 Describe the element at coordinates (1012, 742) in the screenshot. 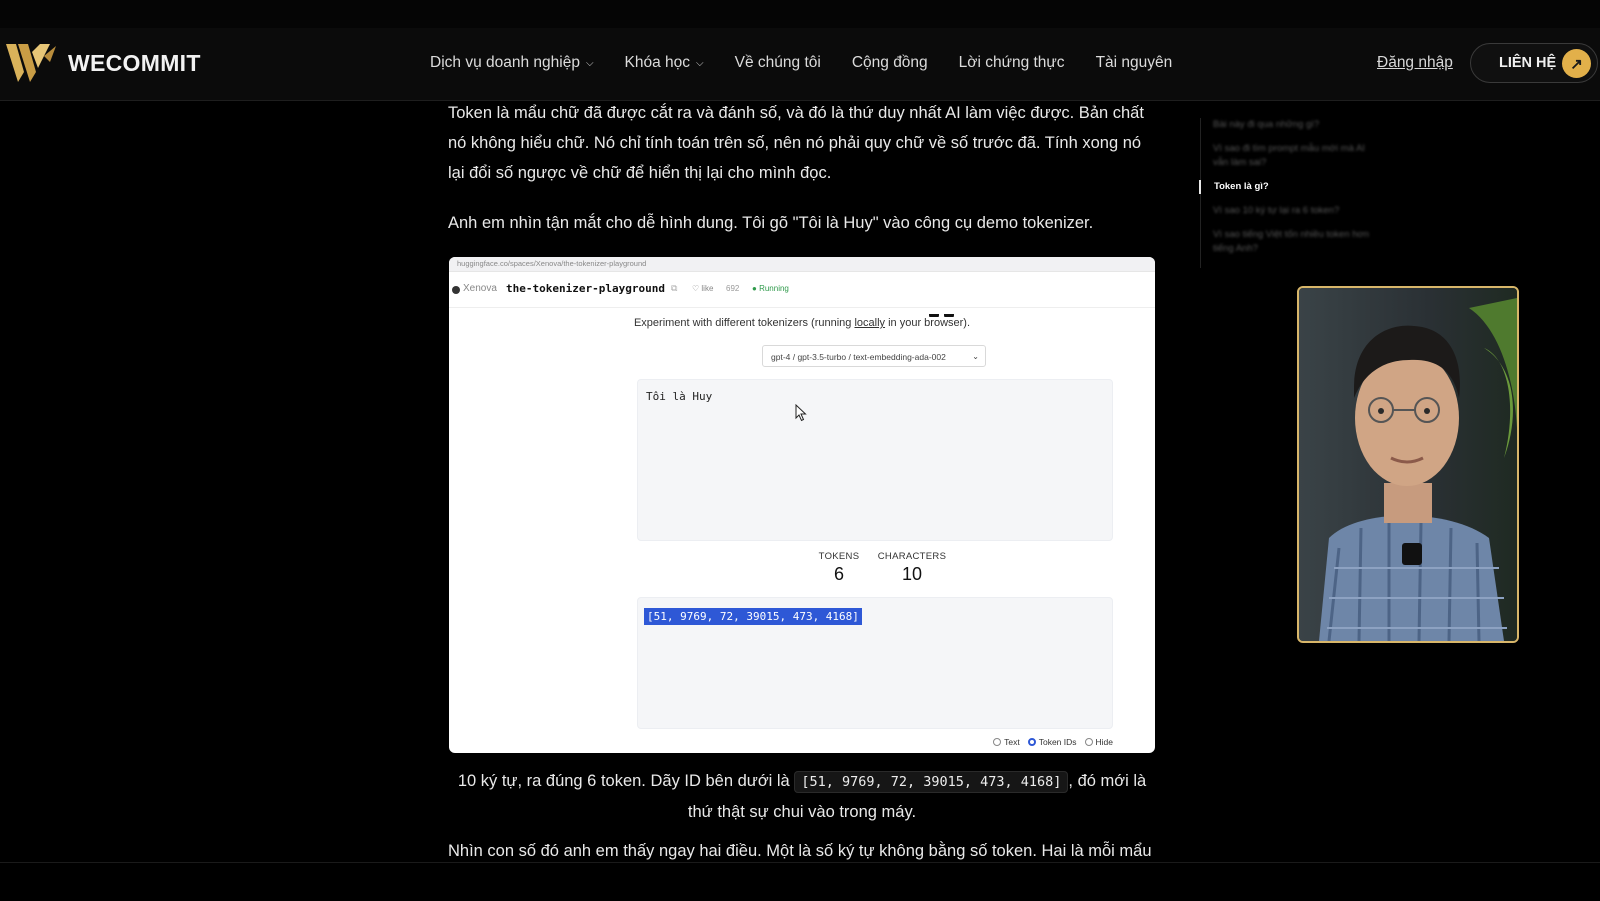

I see `radio-label: Text` at that location.